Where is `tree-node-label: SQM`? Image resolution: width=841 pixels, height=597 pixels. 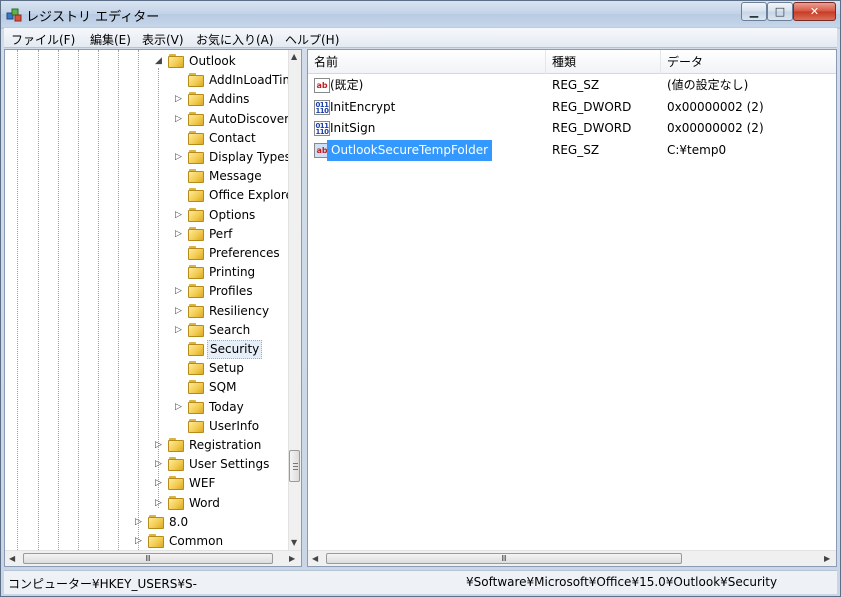
tree-node-label: SQM is located at coordinates (223, 387).